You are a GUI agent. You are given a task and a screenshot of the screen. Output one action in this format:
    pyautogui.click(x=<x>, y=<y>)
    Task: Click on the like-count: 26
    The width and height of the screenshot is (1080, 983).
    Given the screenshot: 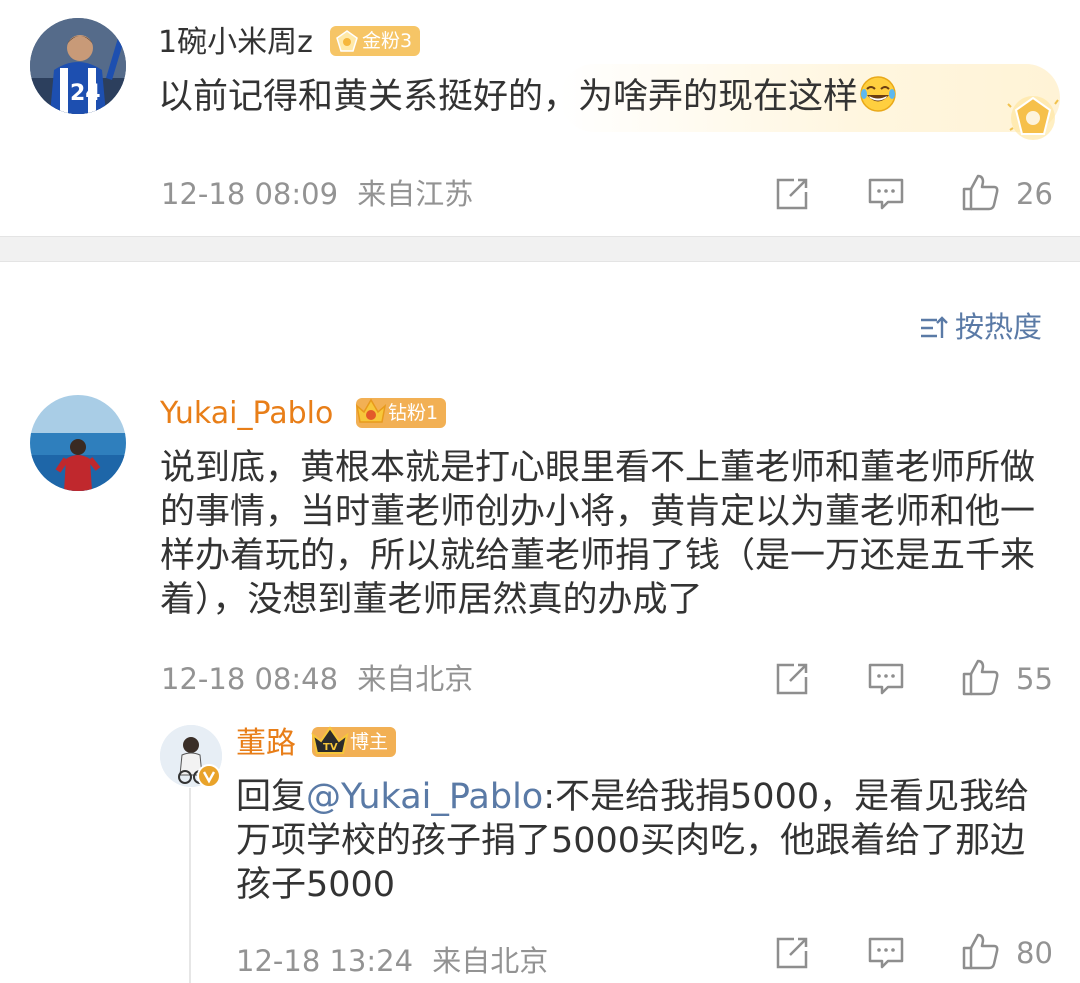 What is the action you would take?
    pyautogui.click(x=1034, y=194)
    